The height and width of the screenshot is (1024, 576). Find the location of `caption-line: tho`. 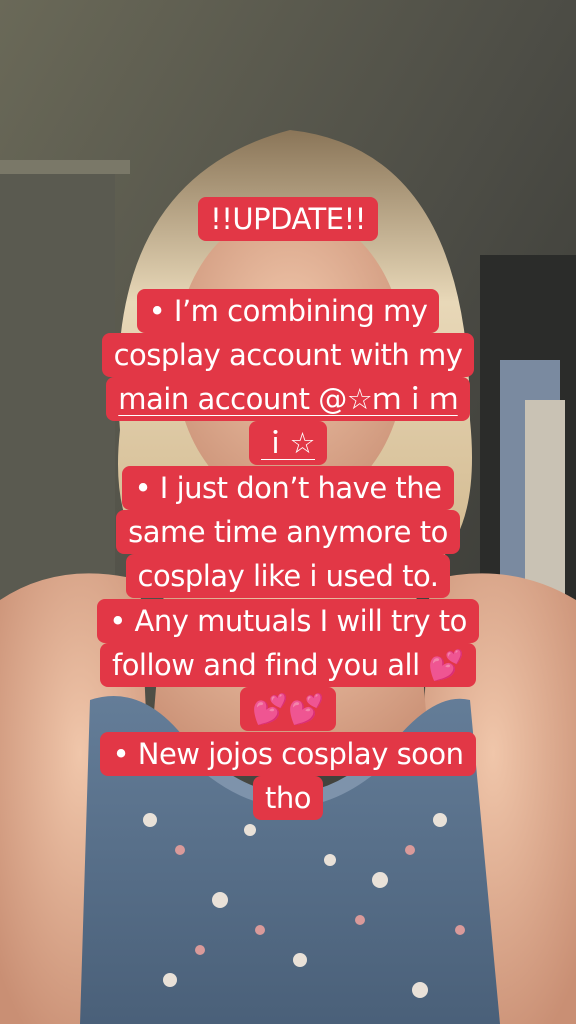

caption-line: tho is located at coordinates (288, 798).